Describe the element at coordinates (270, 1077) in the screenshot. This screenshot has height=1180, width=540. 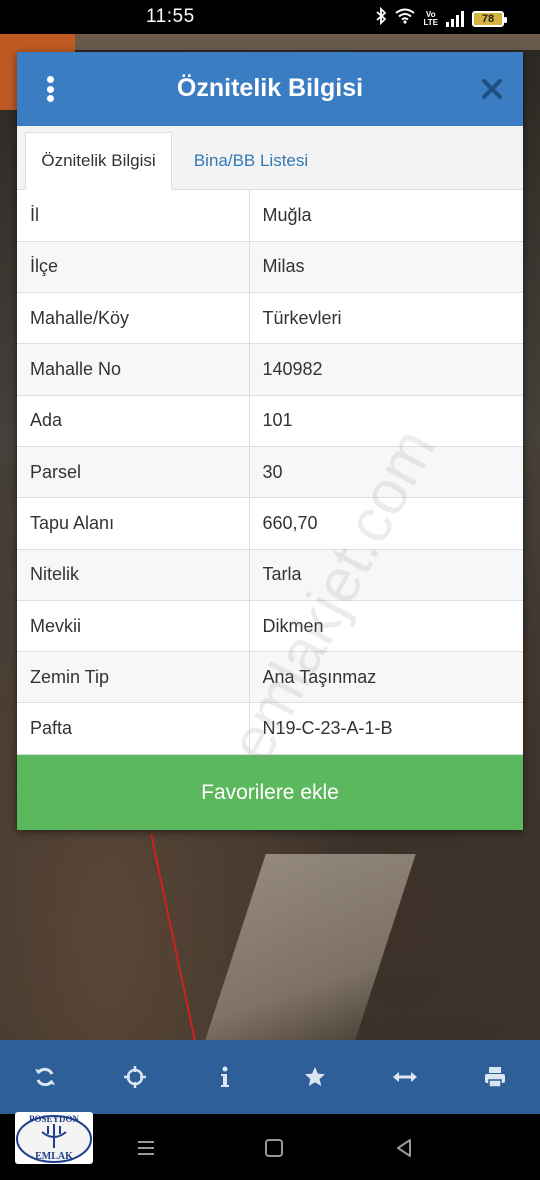
I see `bottom-toolbar` at that location.